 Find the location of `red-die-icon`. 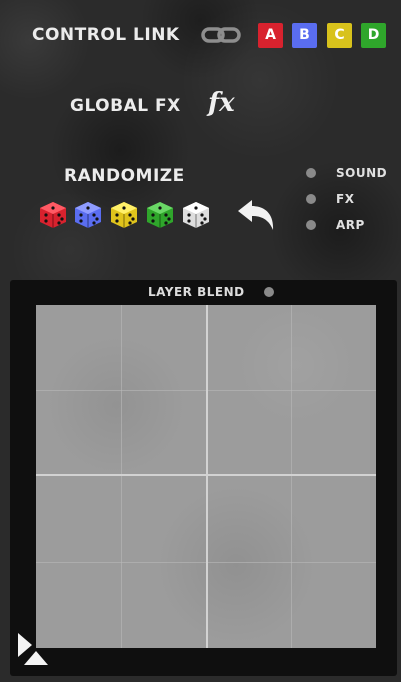

red-die-icon is located at coordinates (53, 215).